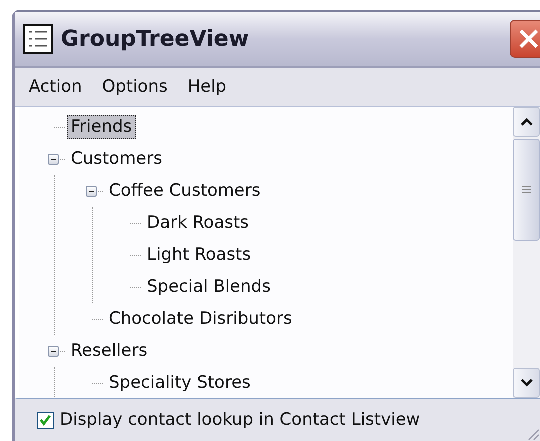  What do you see at coordinates (116, 159) in the screenshot?
I see `tree-item: Customers` at bounding box center [116, 159].